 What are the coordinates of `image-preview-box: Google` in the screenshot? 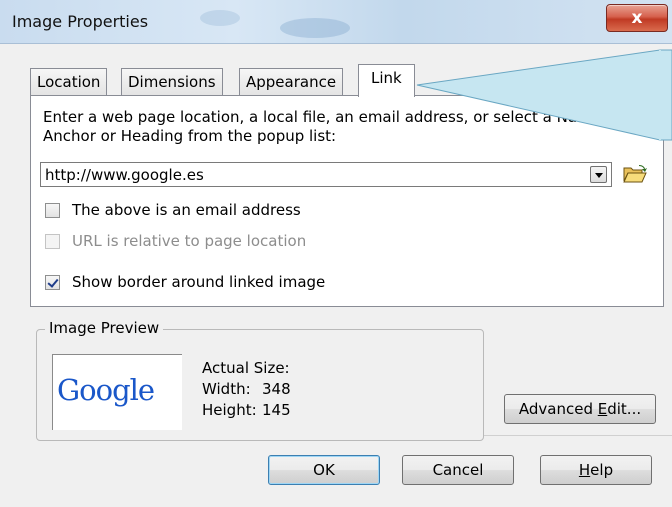 It's located at (117, 392).